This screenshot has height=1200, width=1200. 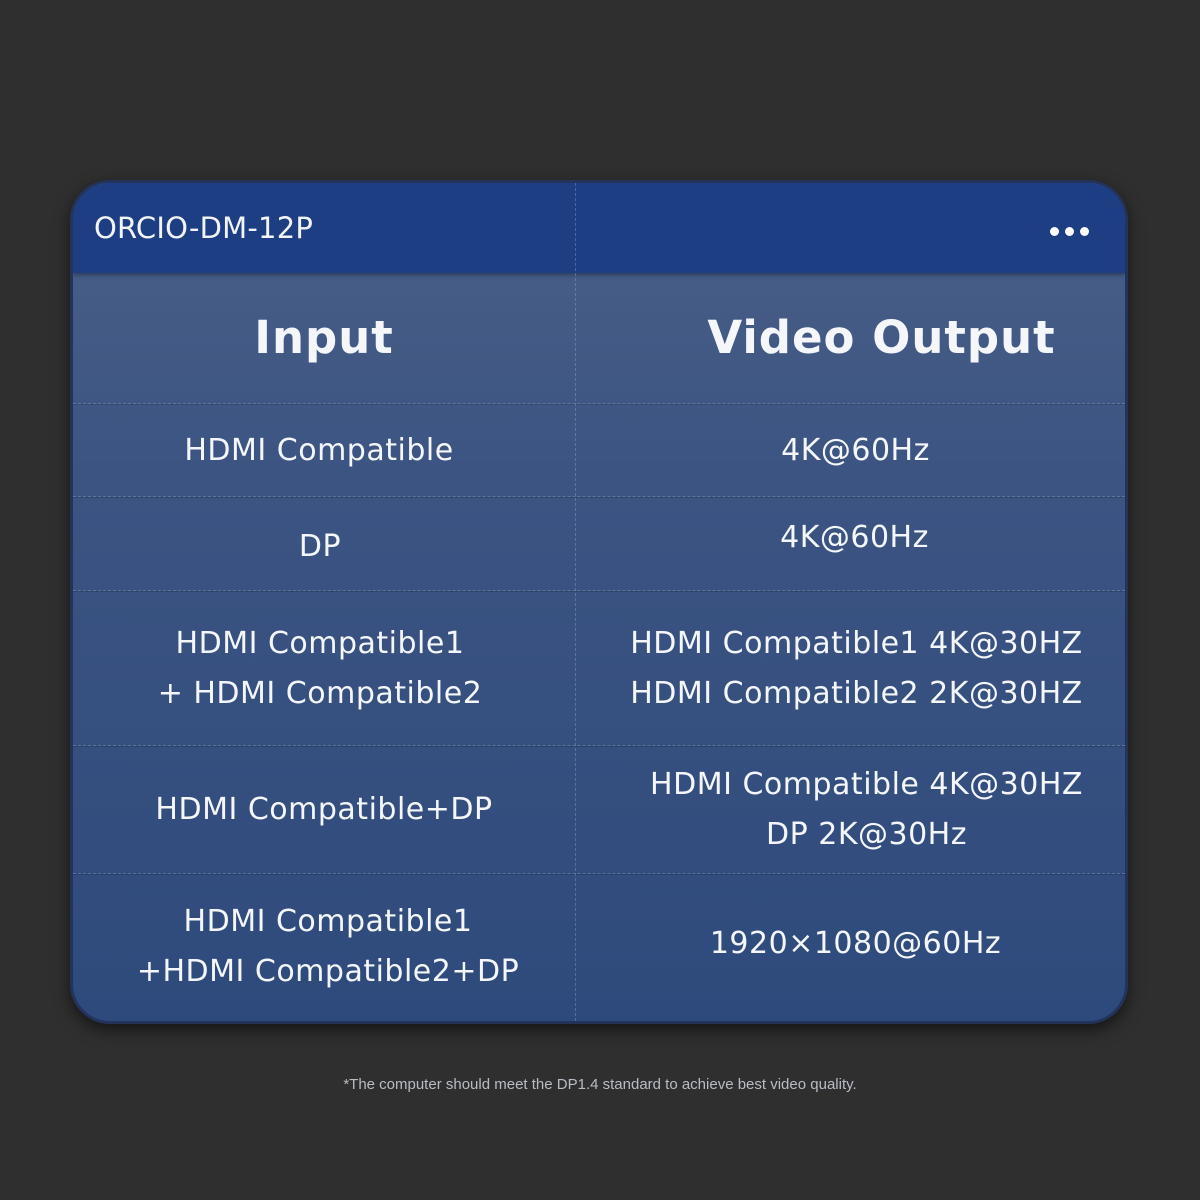 I want to click on output-cell: HDMI Compatible 4K@30HZ DP 2K@30Hz, so click(x=850, y=810).